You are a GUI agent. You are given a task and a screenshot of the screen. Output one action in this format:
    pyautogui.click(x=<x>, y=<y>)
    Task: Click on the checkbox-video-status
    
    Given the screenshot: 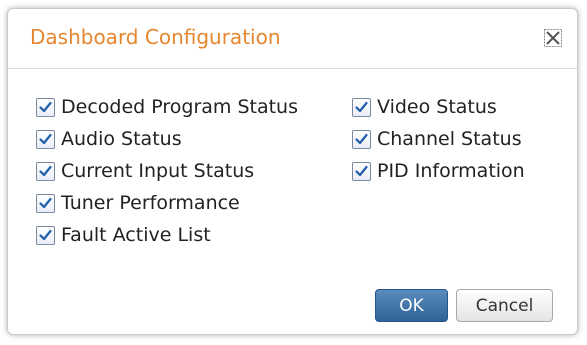 What is the action you would take?
    pyautogui.click(x=361, y=107)
    